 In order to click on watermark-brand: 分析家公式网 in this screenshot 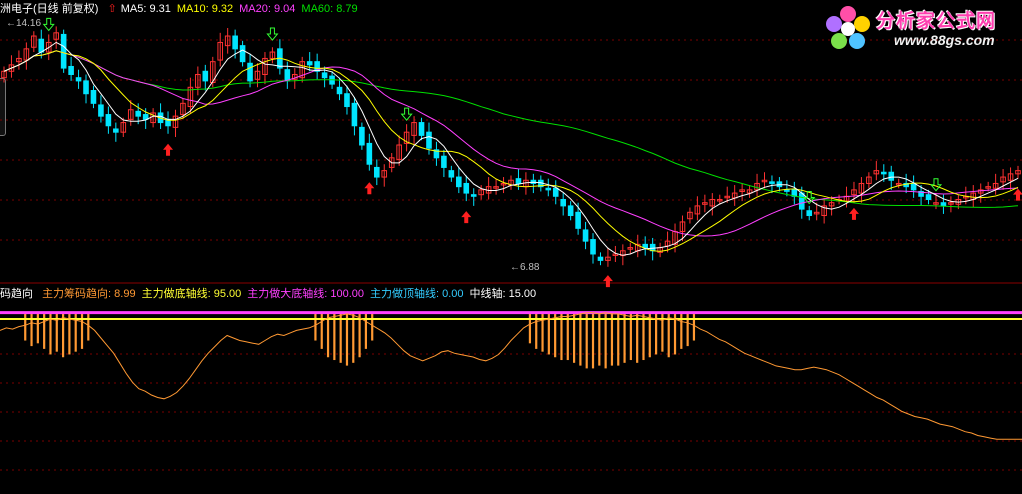, I will do `click(936, 21)`.